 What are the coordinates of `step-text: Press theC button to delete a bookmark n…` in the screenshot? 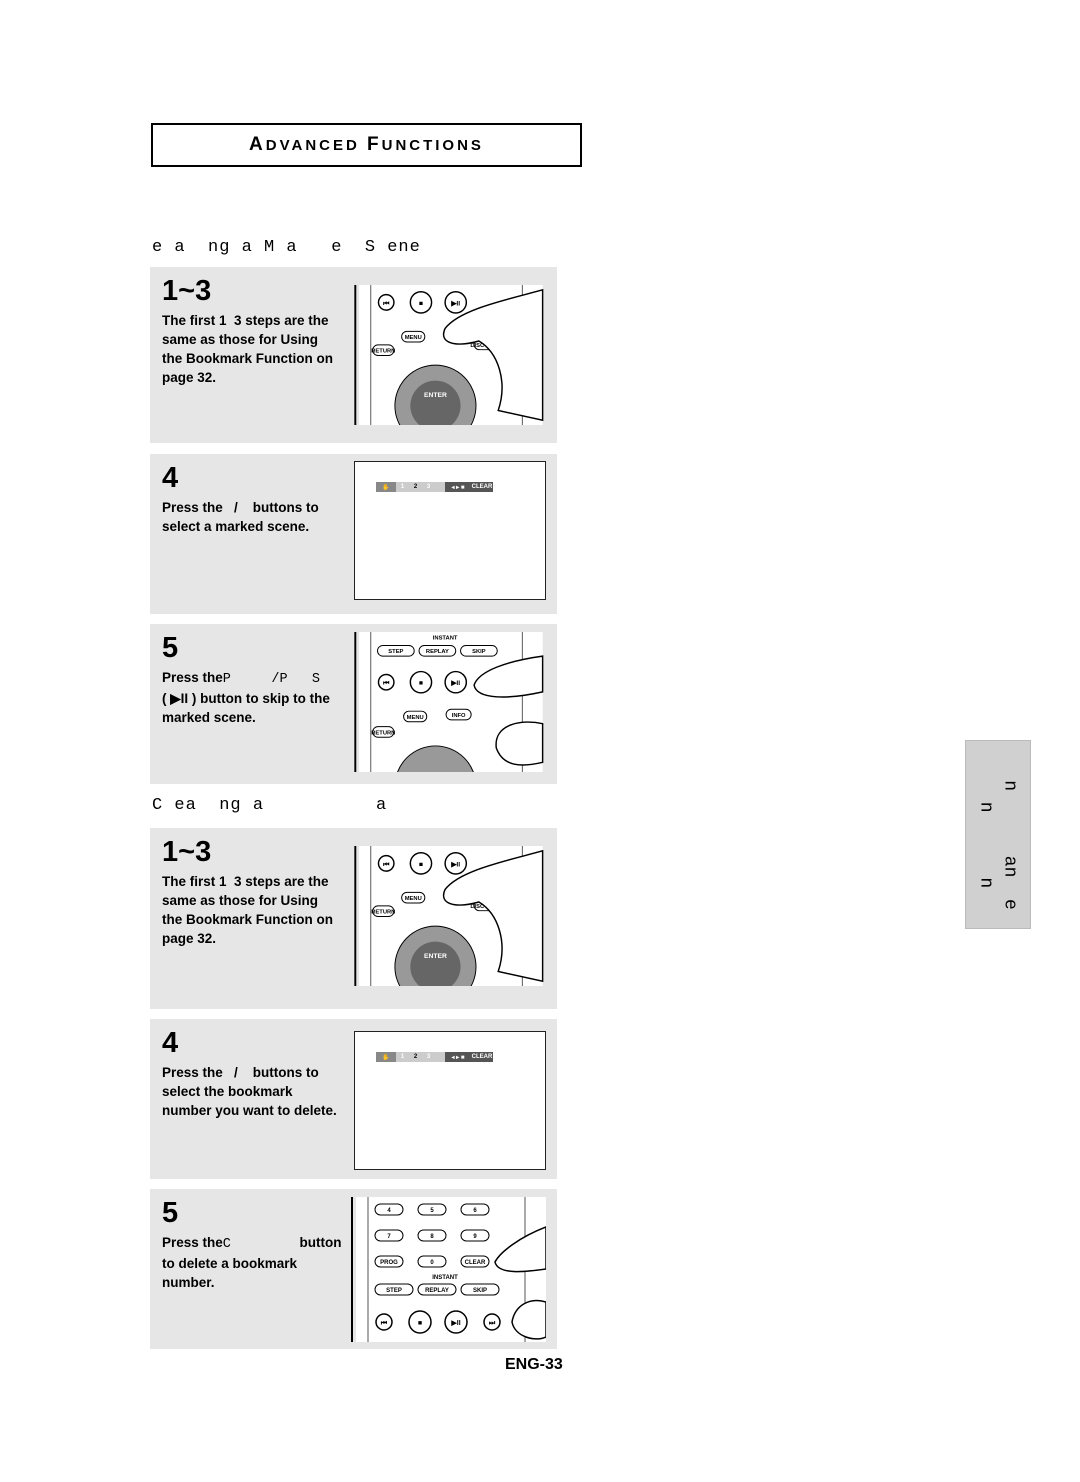 It's located at (252, 1262).